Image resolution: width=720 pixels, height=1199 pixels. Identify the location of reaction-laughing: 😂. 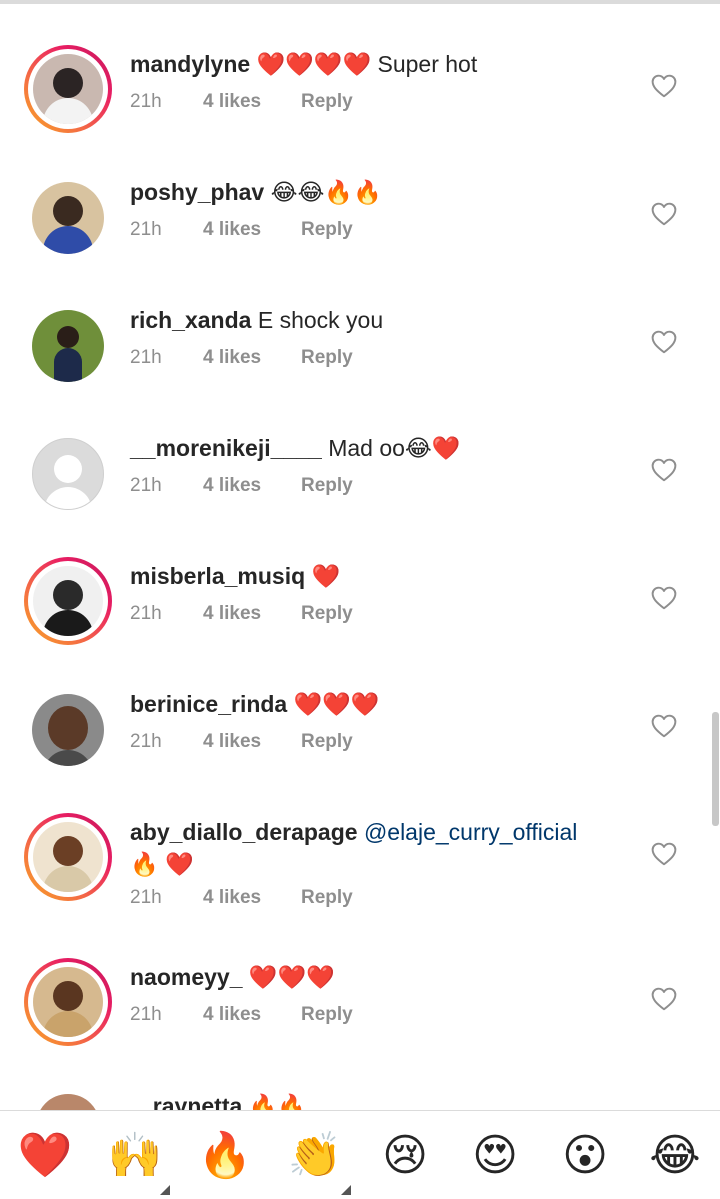
(675, 1156).